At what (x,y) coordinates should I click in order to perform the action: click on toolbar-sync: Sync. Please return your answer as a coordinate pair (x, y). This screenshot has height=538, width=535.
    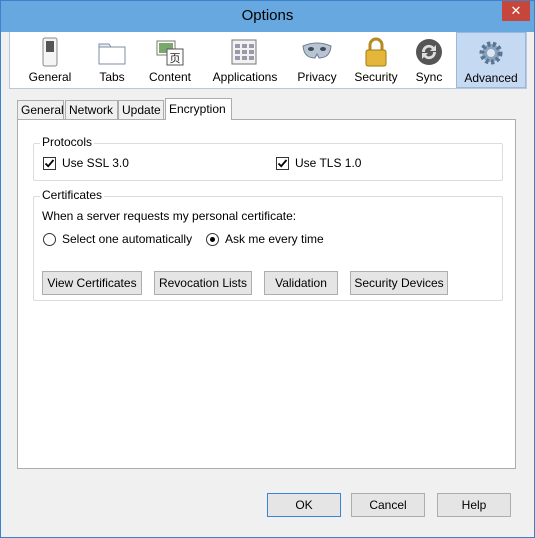
    Looking at the image, I should click on (429, 60).